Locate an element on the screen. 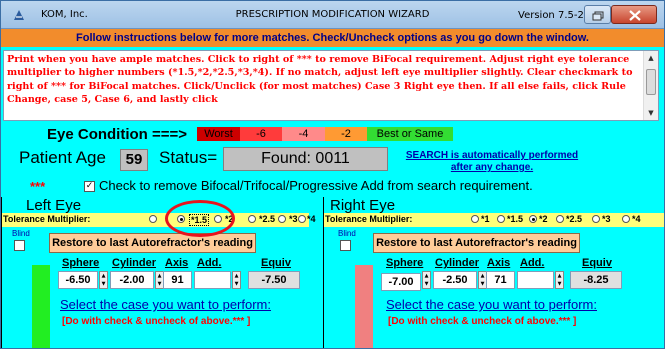 Image resolution: width=665 pixels, height=349 pixels. right-add-field is located at coordinates (535, 280).